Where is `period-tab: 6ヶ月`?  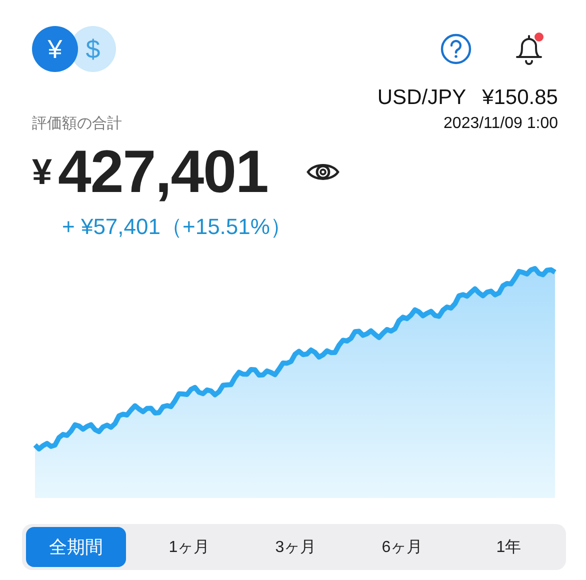 period-tab: 6ヶ月 is located at coordinates (402, 547).